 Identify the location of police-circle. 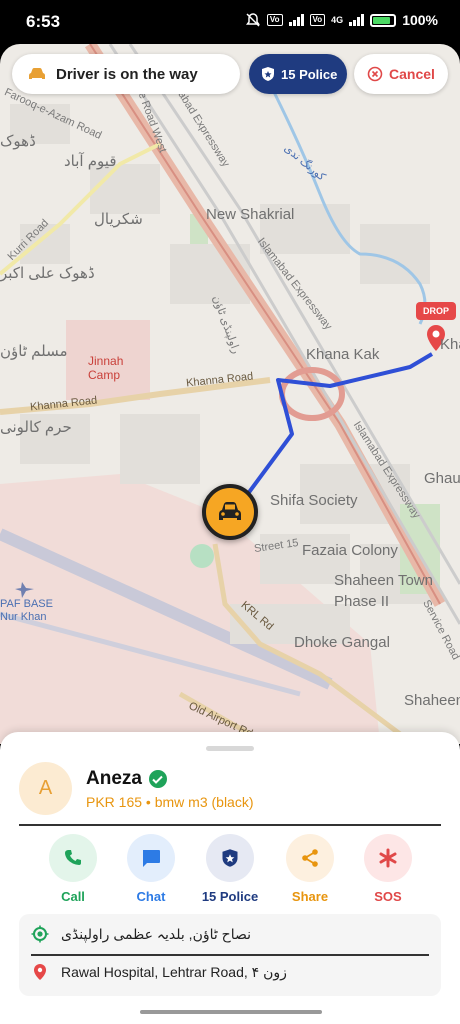
(230, 858).